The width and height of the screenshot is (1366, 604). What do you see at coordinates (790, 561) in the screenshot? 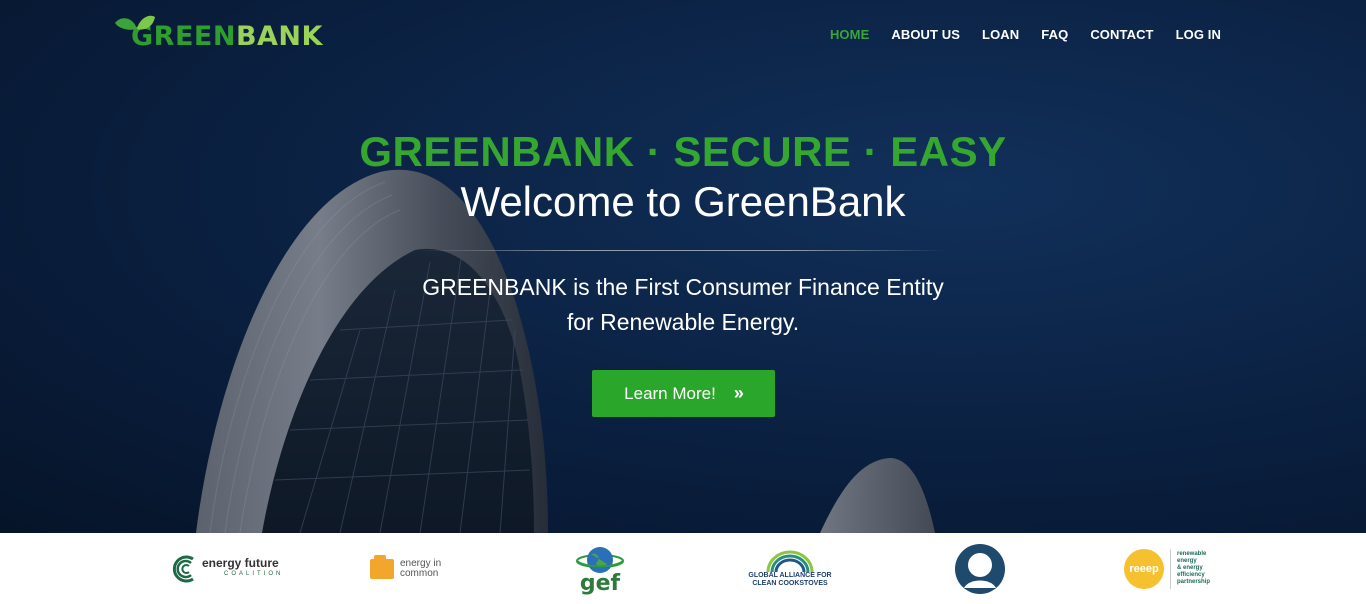
I see `arc-rainbow-icon` at bounding box center [790, 561].